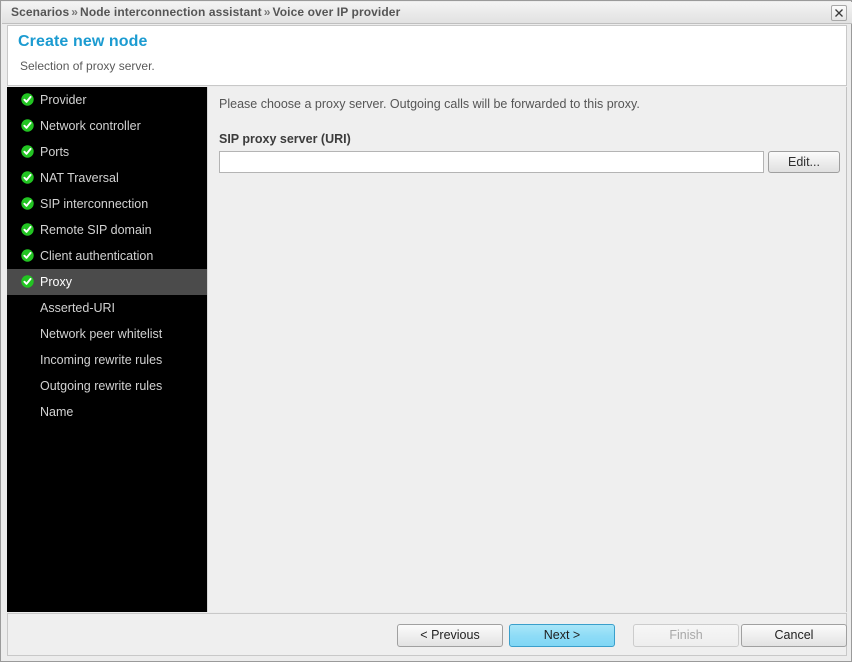 This screenshot has width=852, height=662. I want to click on sidebar-step-label: Outgoing rewrite rules, so click(101, 386).